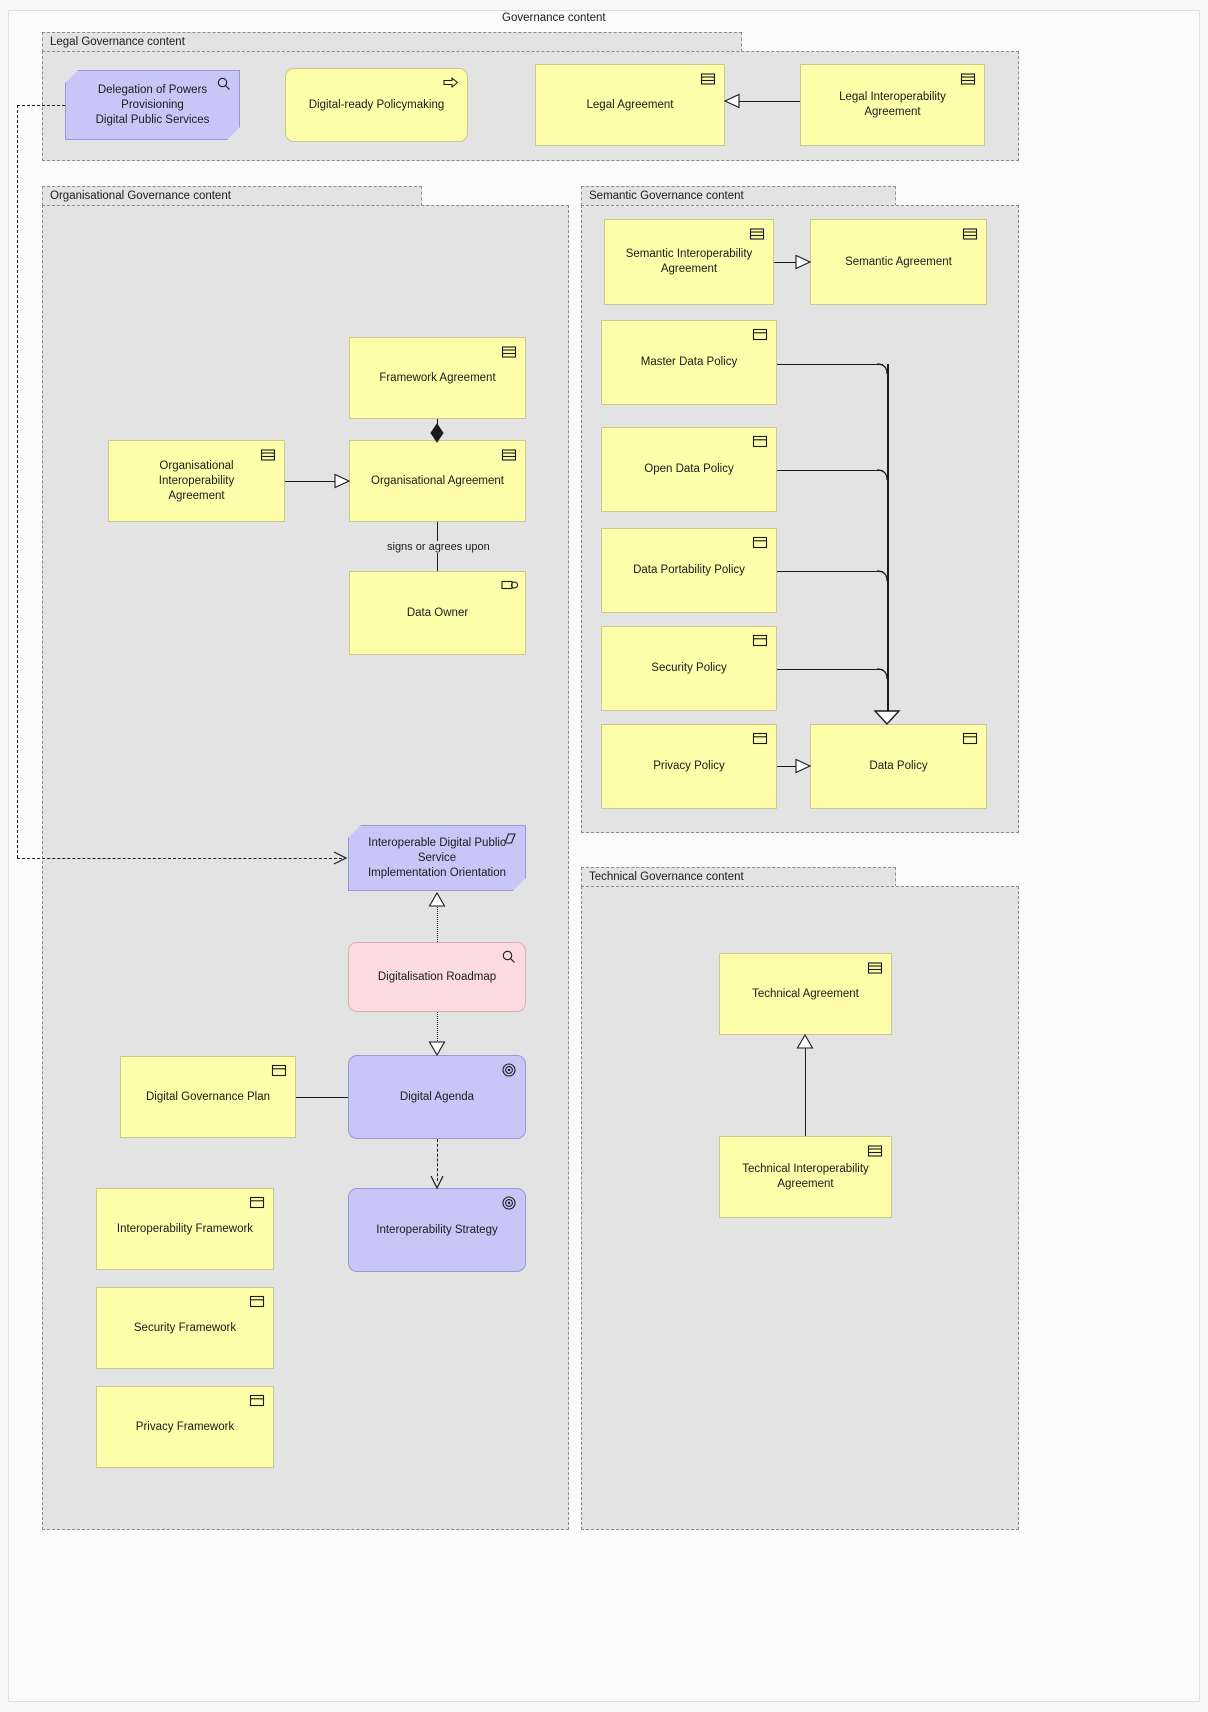 This screenshot has height=1712, width=1208. I want to click on node-digitalisation-roadmap: Digitalisation Roadmap, so click(437, 977).